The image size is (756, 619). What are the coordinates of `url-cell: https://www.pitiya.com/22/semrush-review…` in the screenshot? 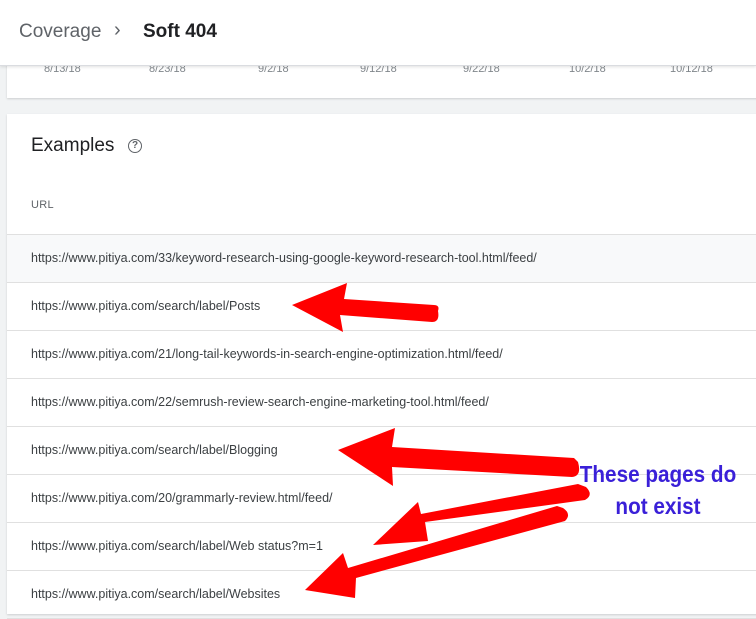 It's located at (260, 402).